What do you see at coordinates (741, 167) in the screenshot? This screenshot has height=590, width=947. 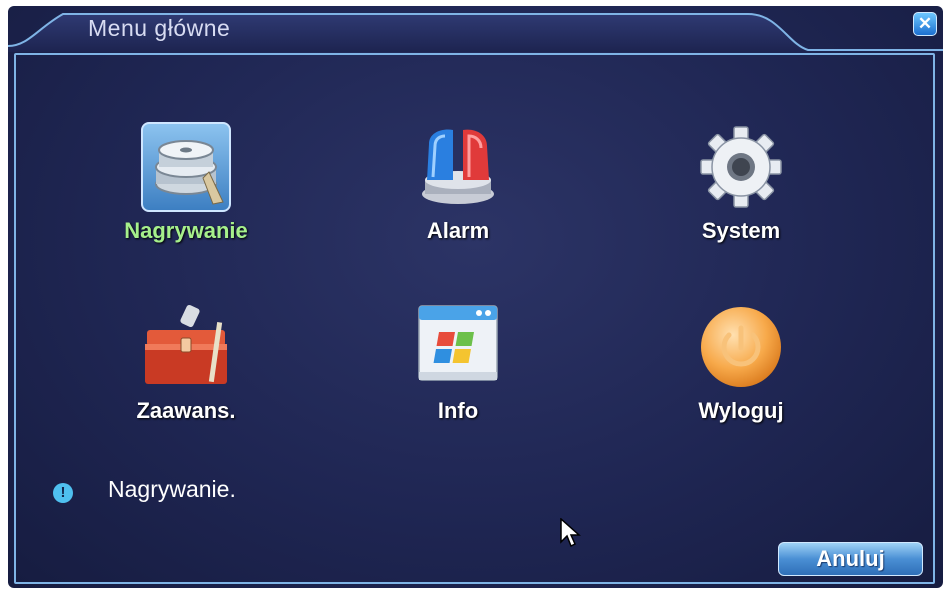 I see `gear-icon` at bounding box center [741, 167].